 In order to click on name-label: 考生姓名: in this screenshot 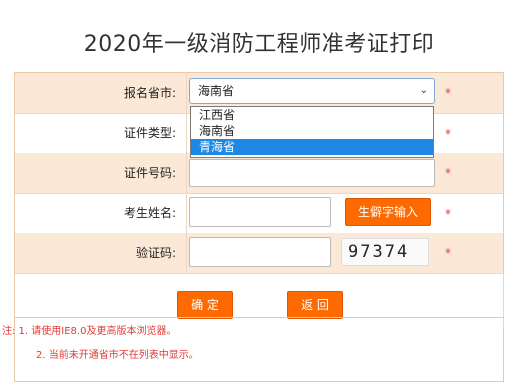, I will do `click(101, 213)`.